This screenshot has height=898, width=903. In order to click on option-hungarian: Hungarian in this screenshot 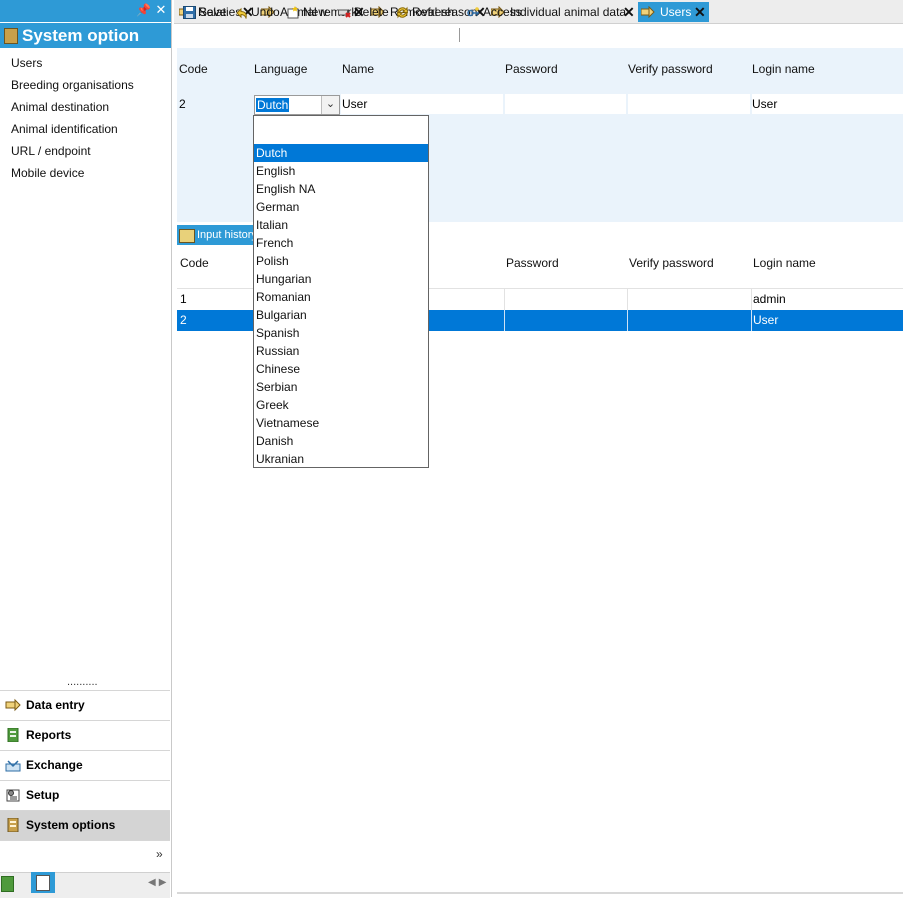, I will do `click(341, 279)`.